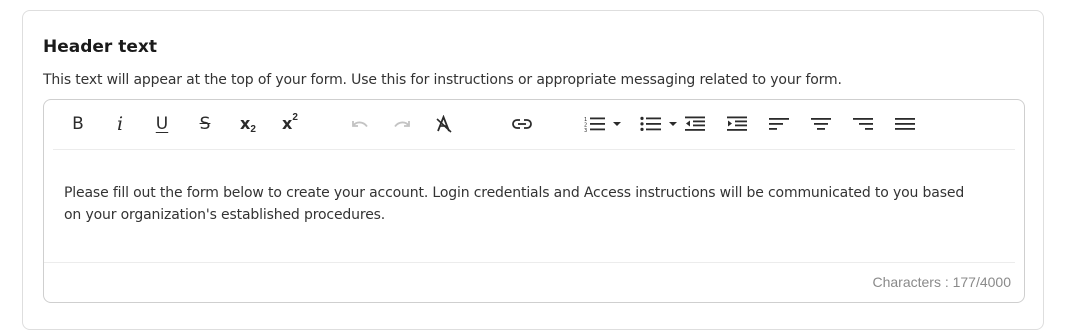  I want to click on underline-icon: U, so click(162, 123).